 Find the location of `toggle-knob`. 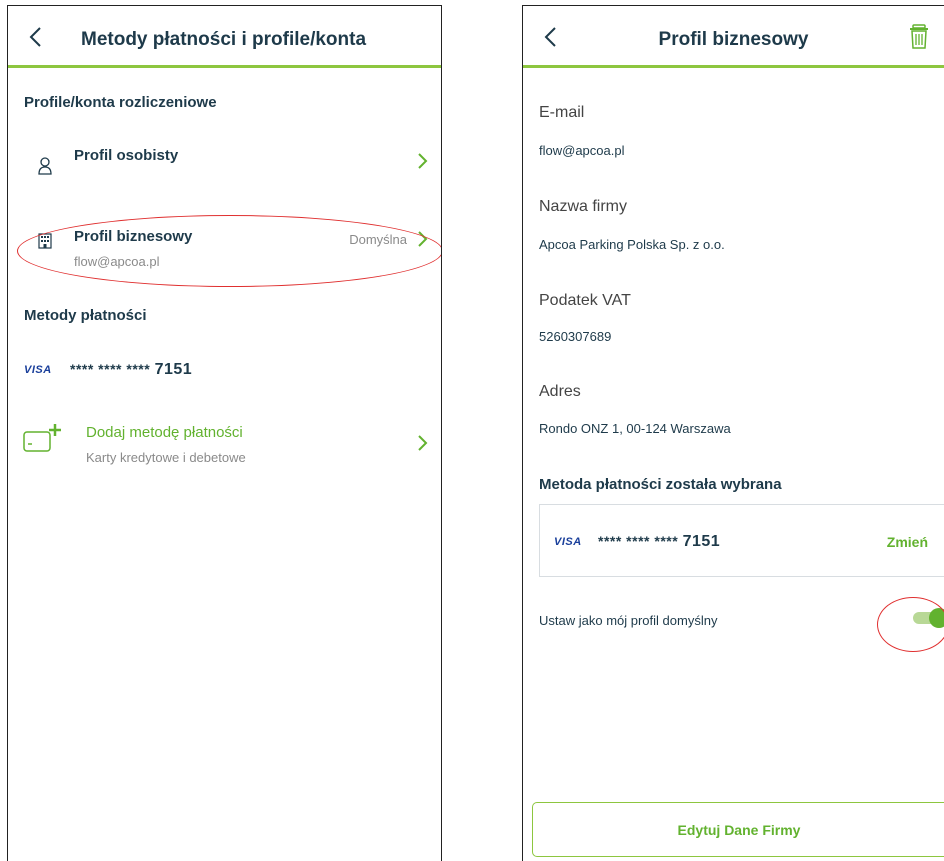

toggle-knob is located at coordinates (936, 618).